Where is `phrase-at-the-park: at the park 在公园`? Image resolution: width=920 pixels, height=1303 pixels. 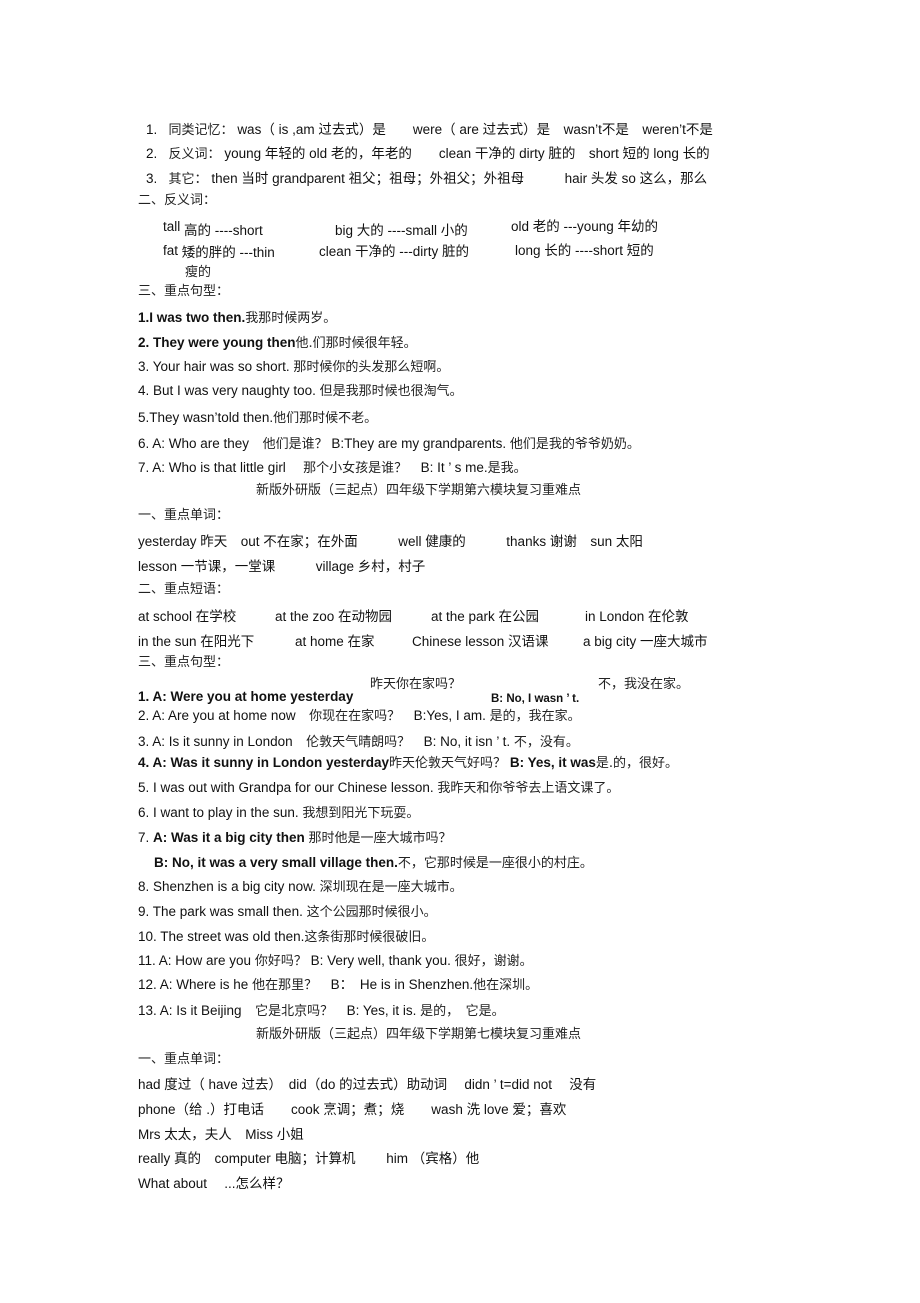 phrase-at-the-park: at the park 在公园 is located at coordinates (485, 616).